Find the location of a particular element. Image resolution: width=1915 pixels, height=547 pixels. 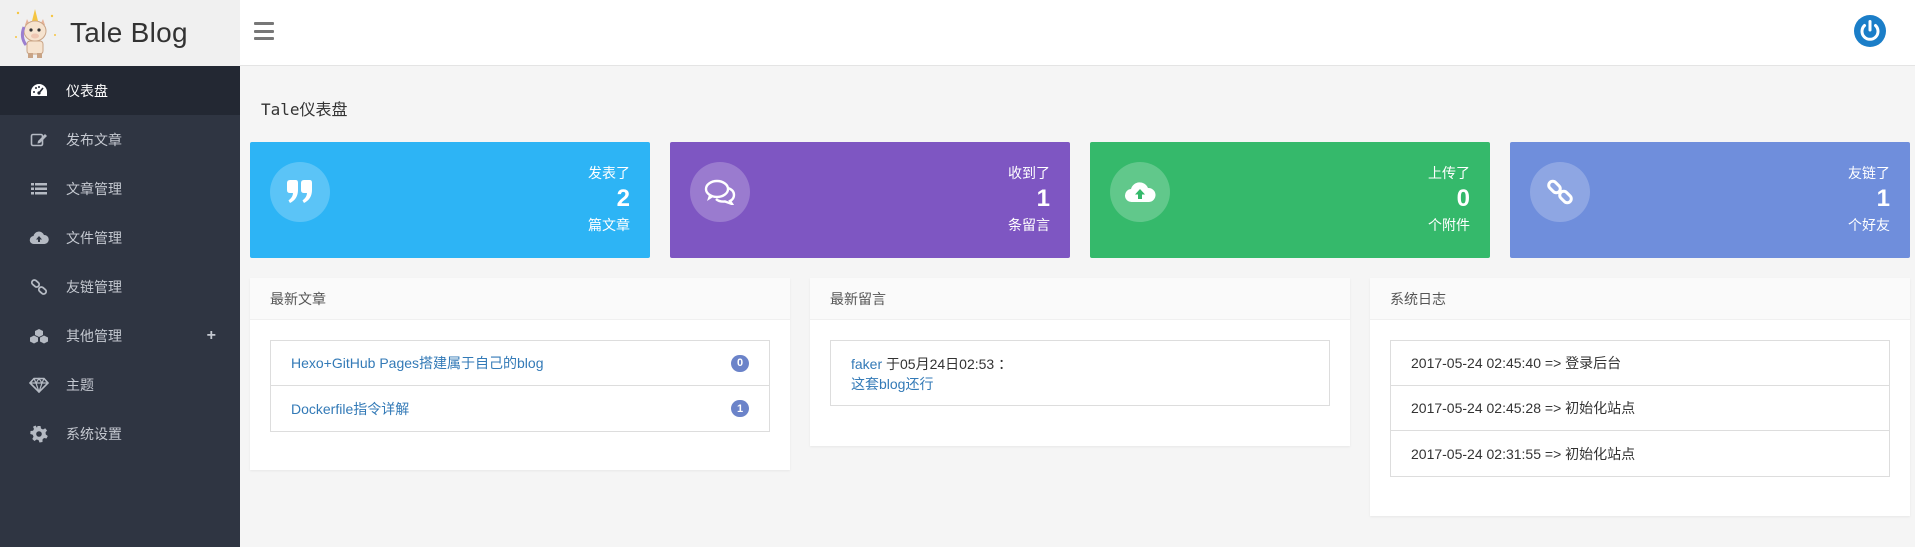

sidebar-item-dashboard: 仪表盘 is located at coordinates (120, 90).